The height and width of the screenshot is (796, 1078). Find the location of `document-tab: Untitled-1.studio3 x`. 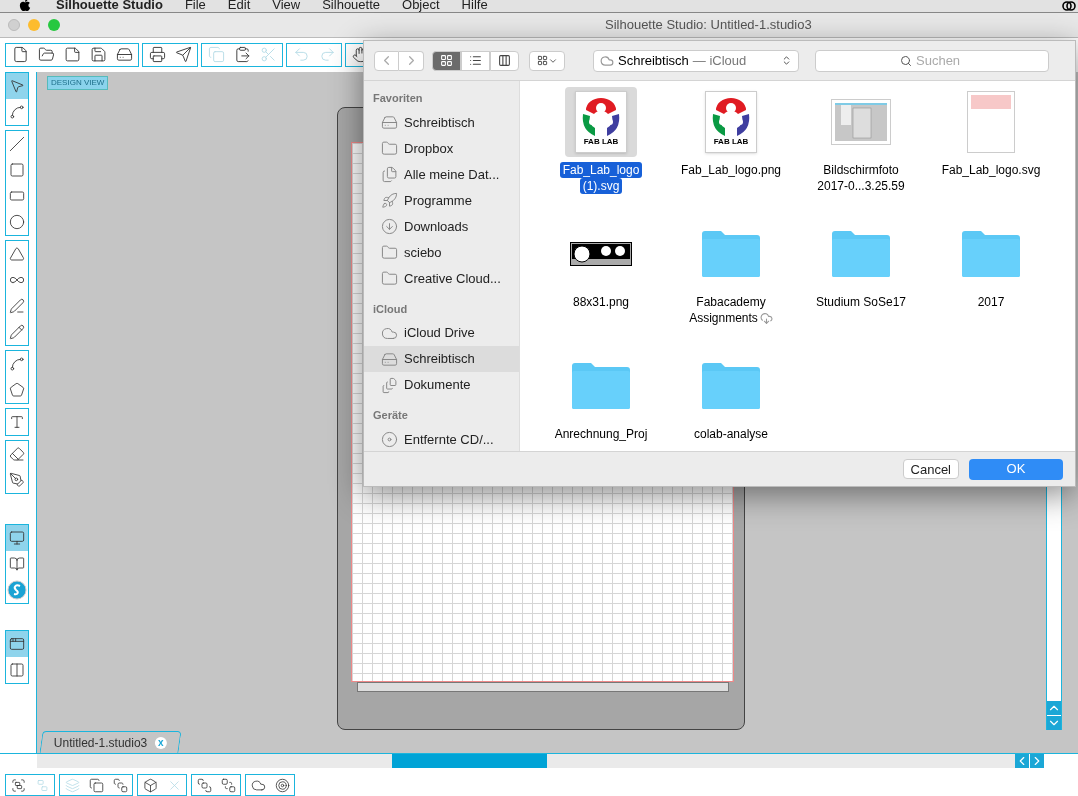

document-tab: Untitled-1.studio3 x is located at coordinates (110, 742).